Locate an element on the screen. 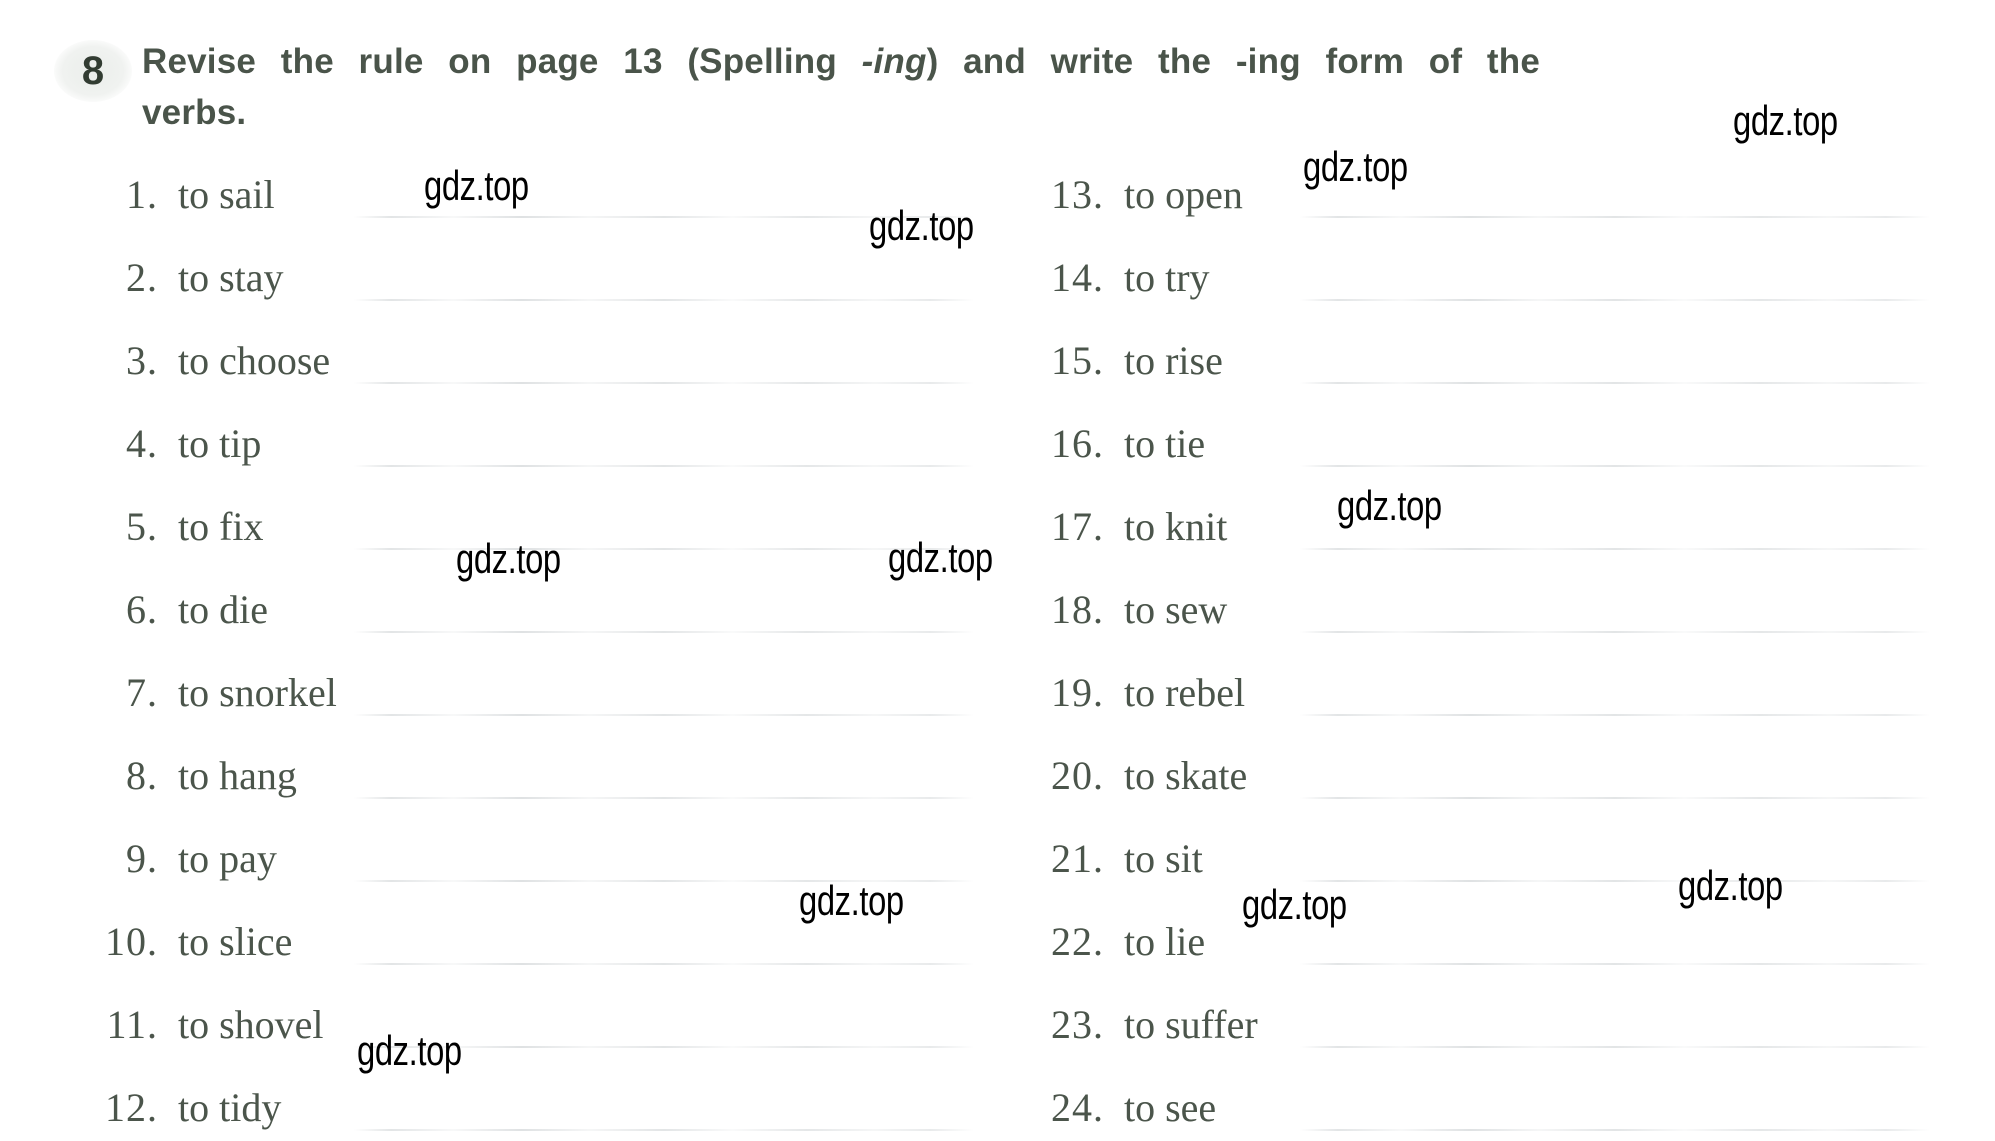 The image size is (1995, 1141). exercise-number: 8 is located at coordinates (93, 71).